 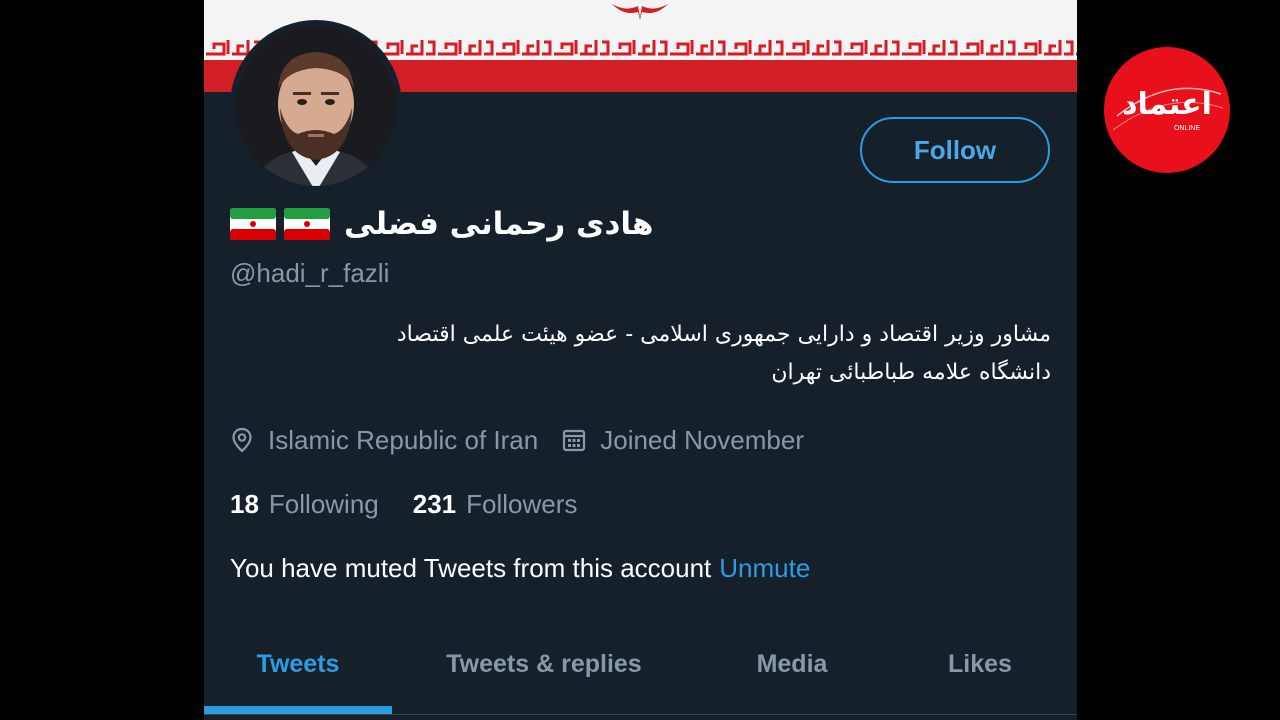 I want to click on tab-tweets-replies: Tweets & replies, so click(x=544, y=664).